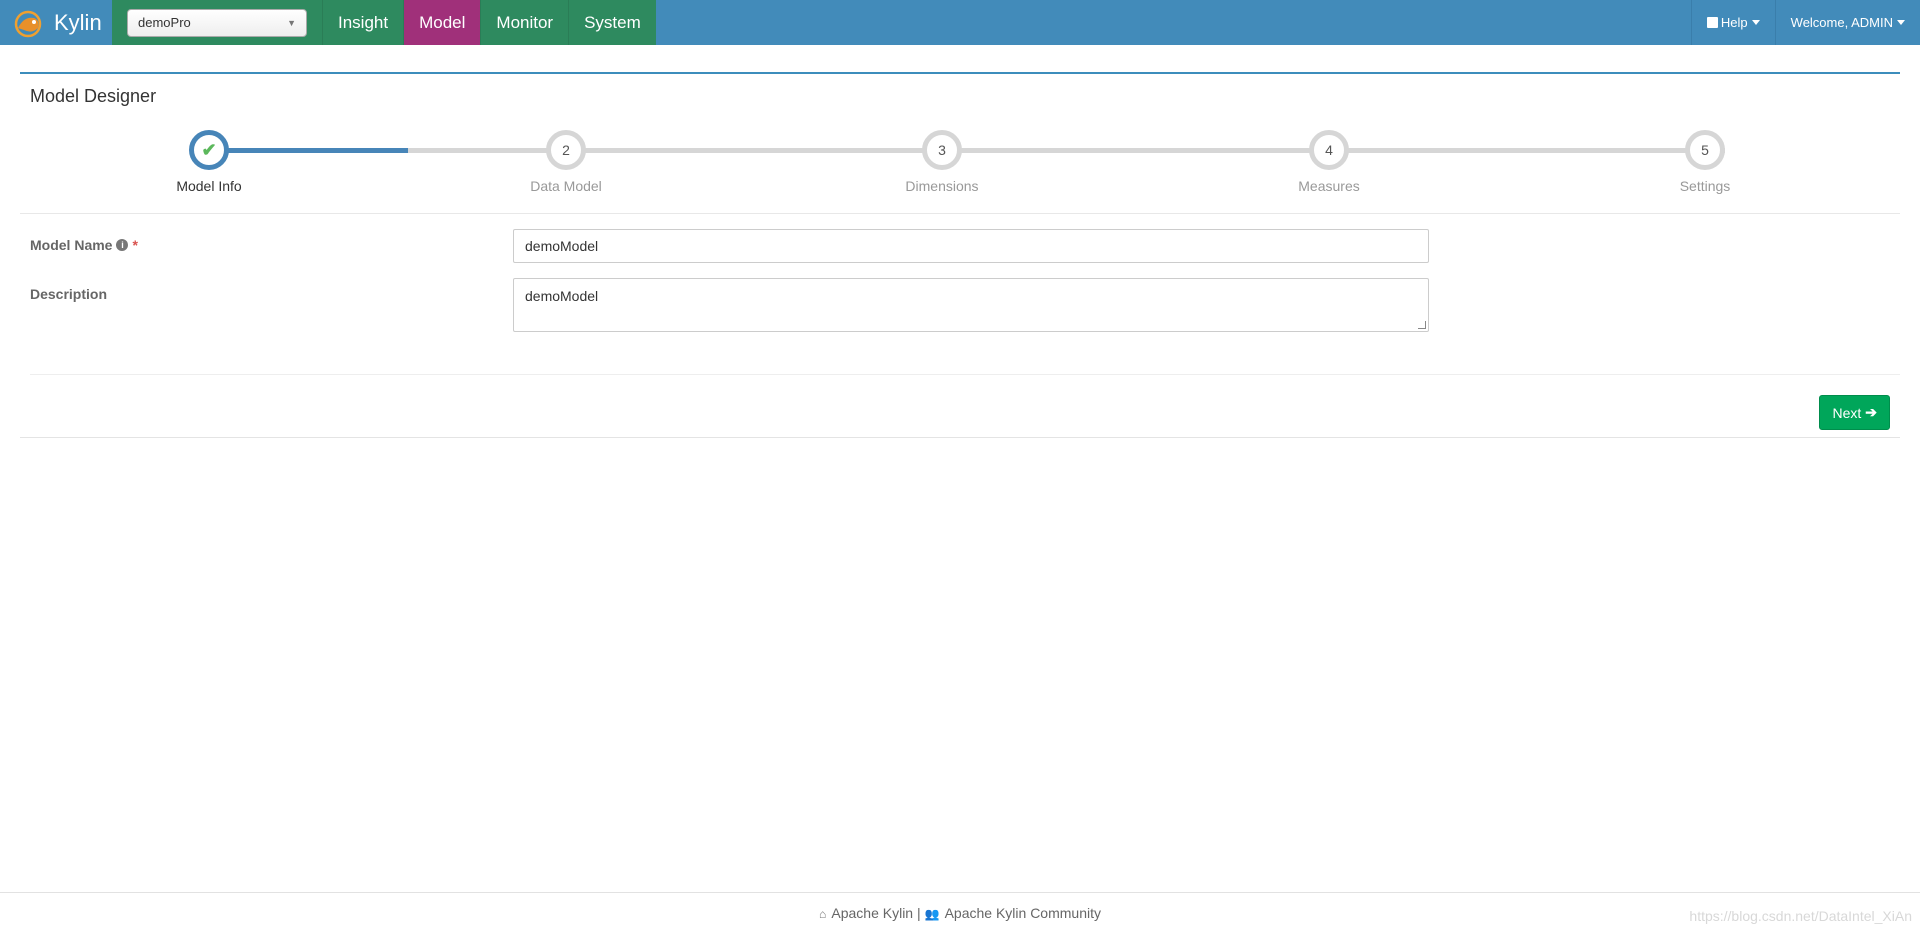 Image resolution: width=1920 pixels, height=937 pixels. What do you see at coordinates (78, 22) in the screenshot?
I see `brand-name: Kylin` at bounding box center [78, 22].